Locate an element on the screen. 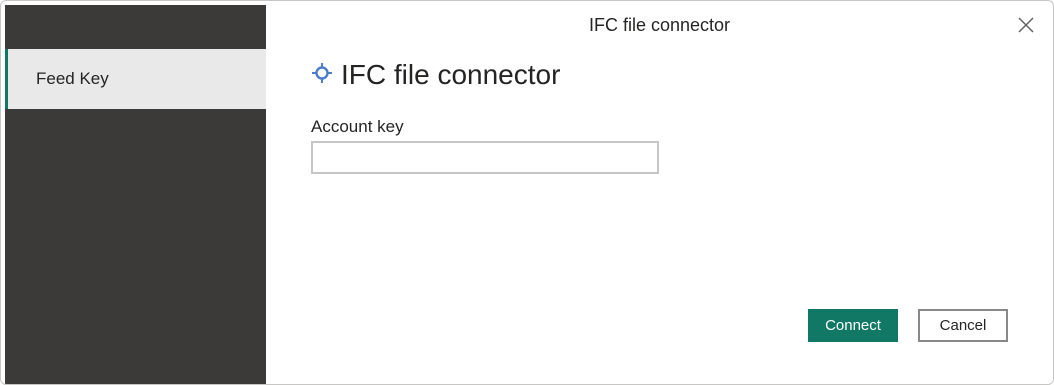 The height and width of the screenshot is (385, 1054). dialog-title: IFC file connector is located at coordinates (659, 25).